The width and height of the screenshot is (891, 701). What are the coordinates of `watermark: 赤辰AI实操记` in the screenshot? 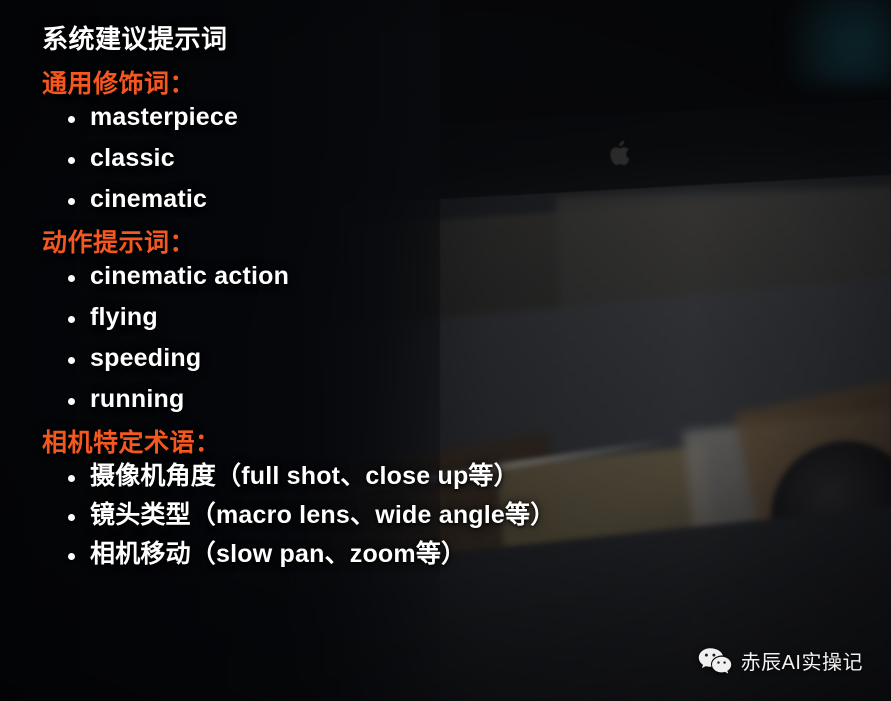 It's located at (780, 660).